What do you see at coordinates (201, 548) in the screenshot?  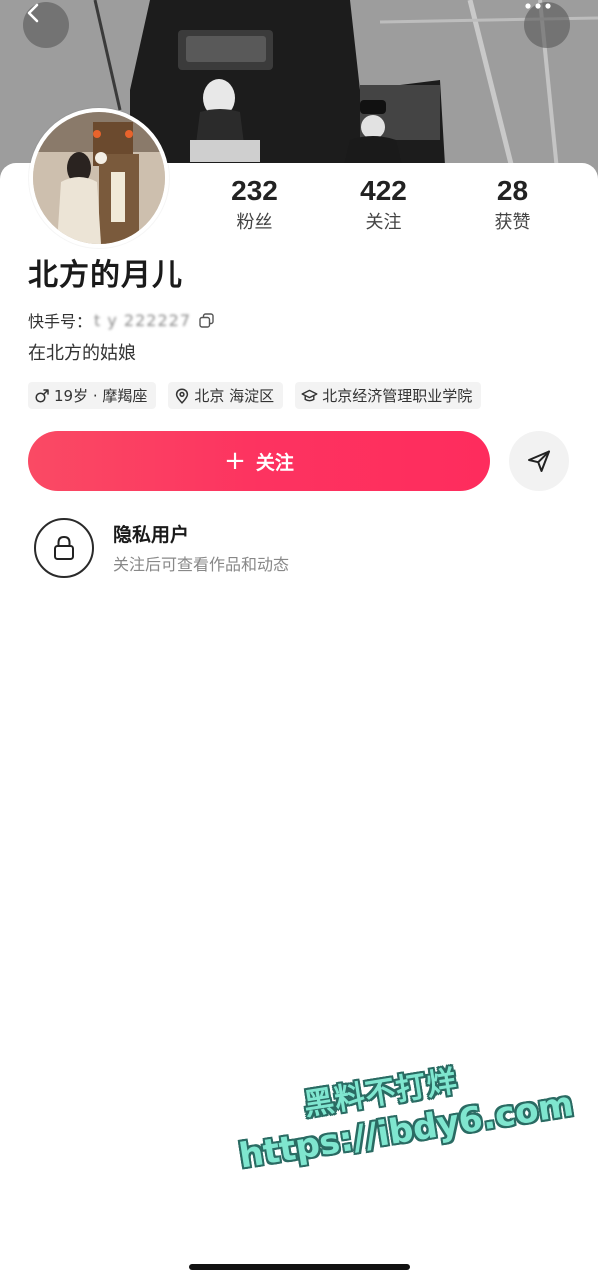 I see `private-text: 隐私用户 关注后可查看作品和动态` at bounding box center [201, 548].